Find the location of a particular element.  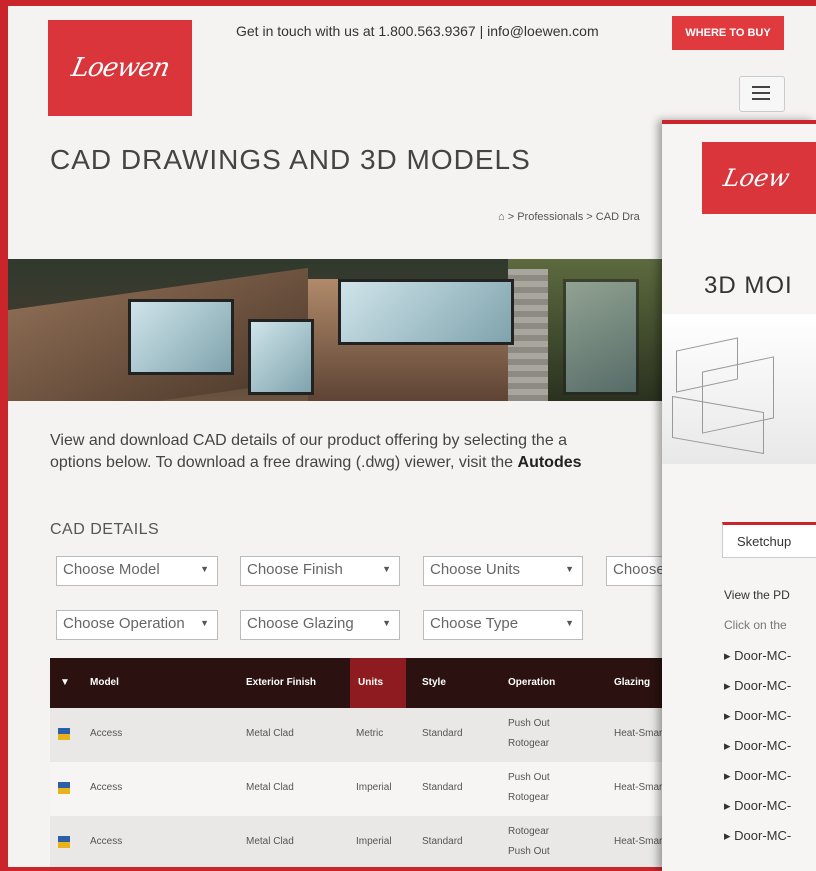

choose-type-select: Choose Type ▼ is located at coordinates (503, 625).